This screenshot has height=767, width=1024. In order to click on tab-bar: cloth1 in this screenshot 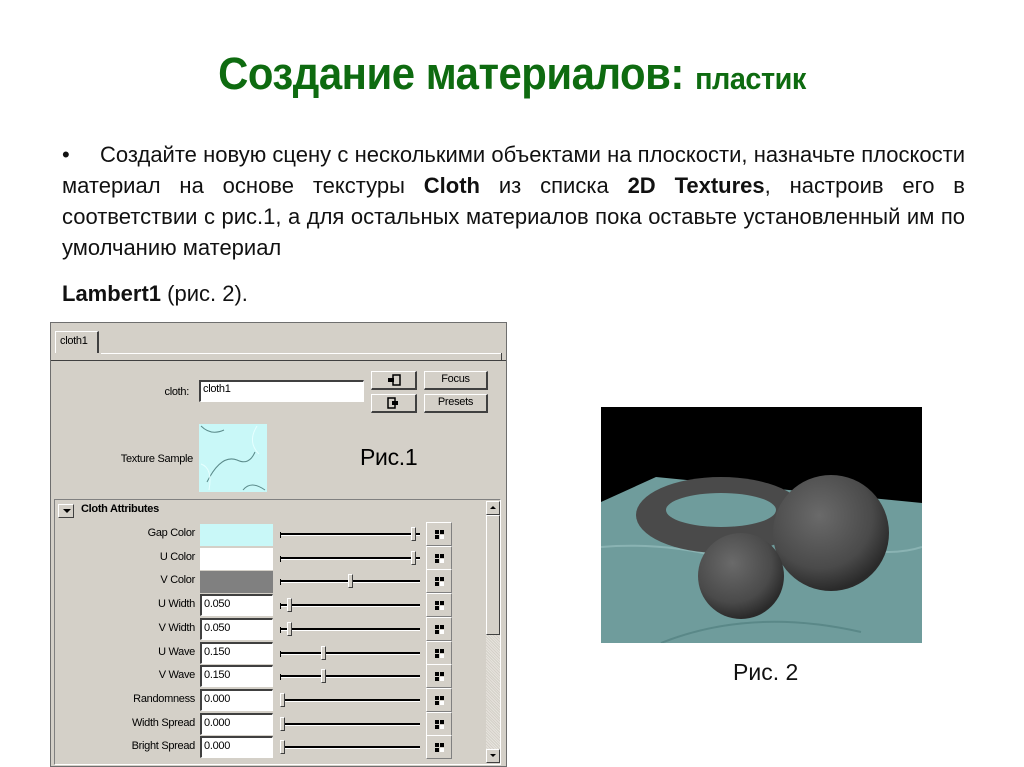, I will do `click(278, 342)`.